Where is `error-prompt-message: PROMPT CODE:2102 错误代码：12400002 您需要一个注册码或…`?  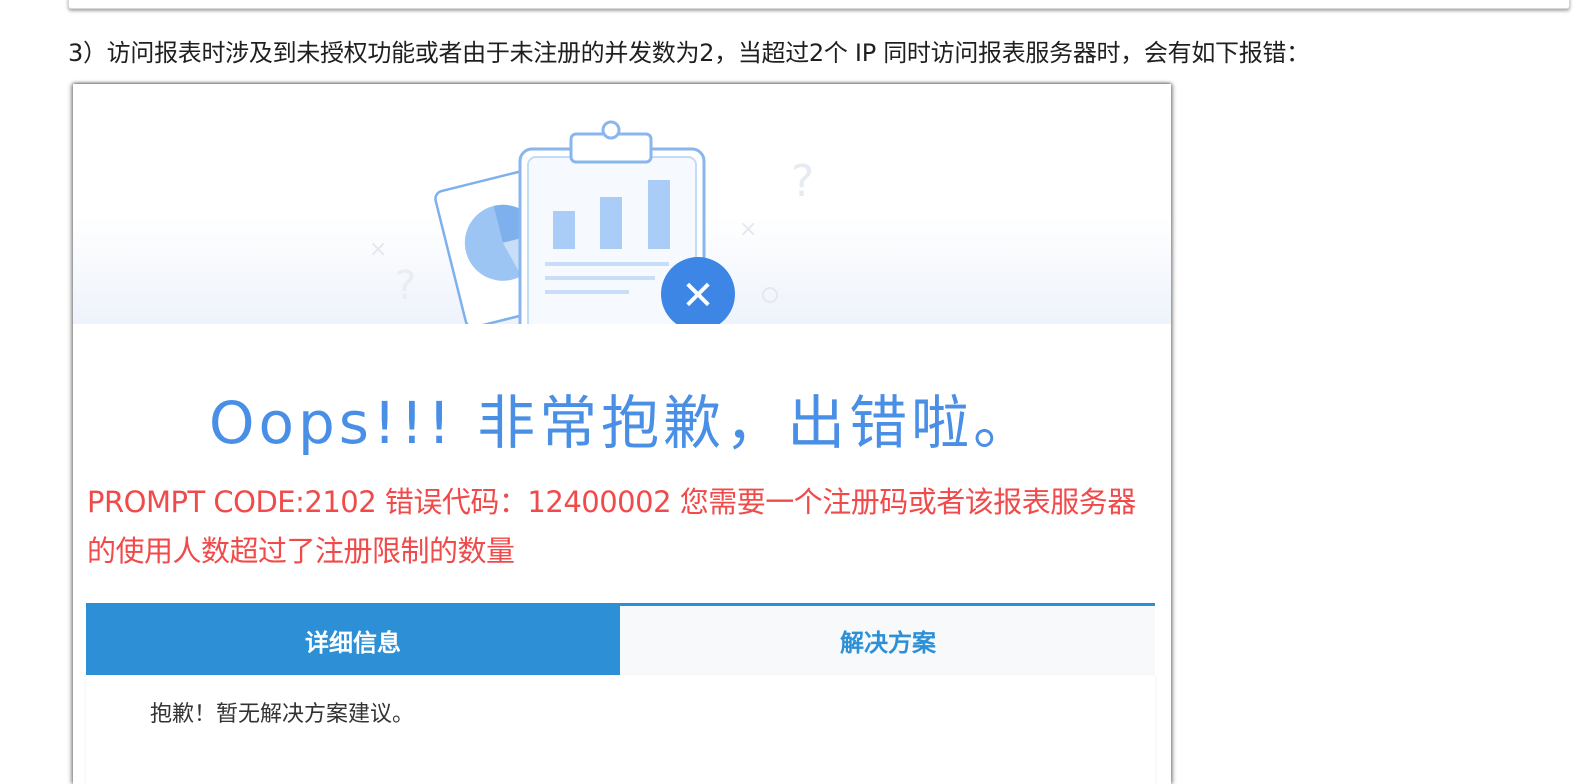 error-prompt-message: PROMPT CODE:2102 错误代码：12400002 您需要一个注册码或… is located at coordinates (611, 526).